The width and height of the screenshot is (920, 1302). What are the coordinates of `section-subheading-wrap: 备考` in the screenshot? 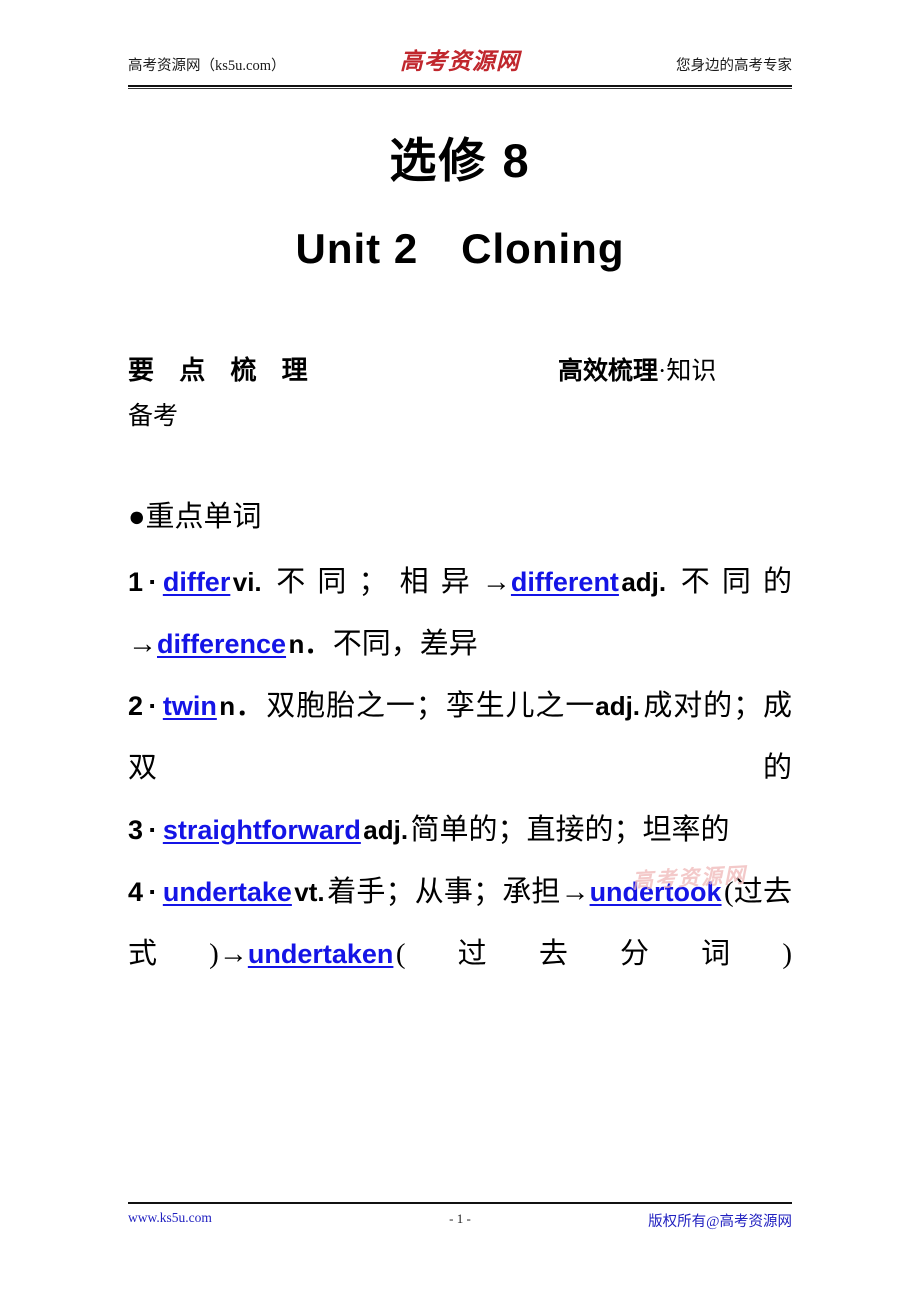 It's located at (153, 416).